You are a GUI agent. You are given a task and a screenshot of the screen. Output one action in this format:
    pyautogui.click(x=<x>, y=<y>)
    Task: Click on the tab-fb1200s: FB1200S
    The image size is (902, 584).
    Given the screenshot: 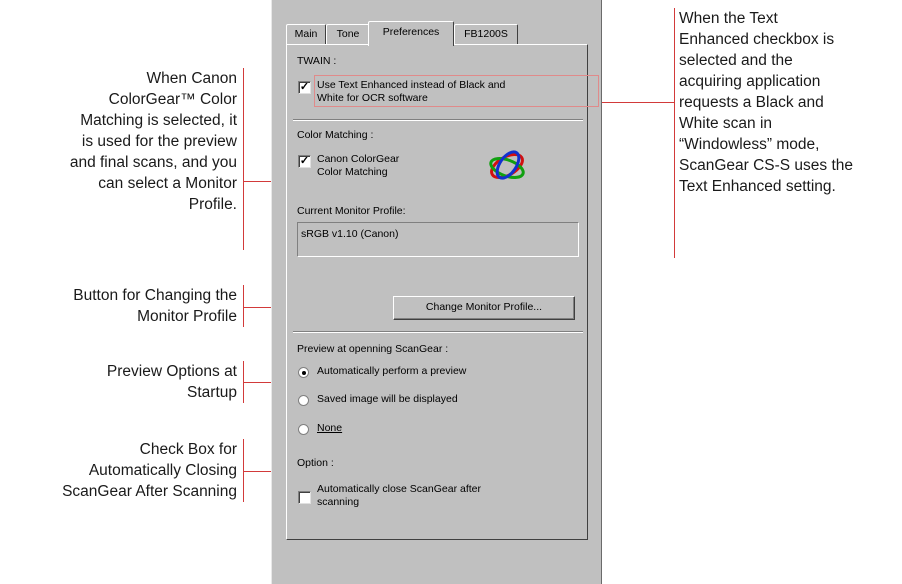 What is the action you would take?
    pyautogui.click(x=486, y=34)
    